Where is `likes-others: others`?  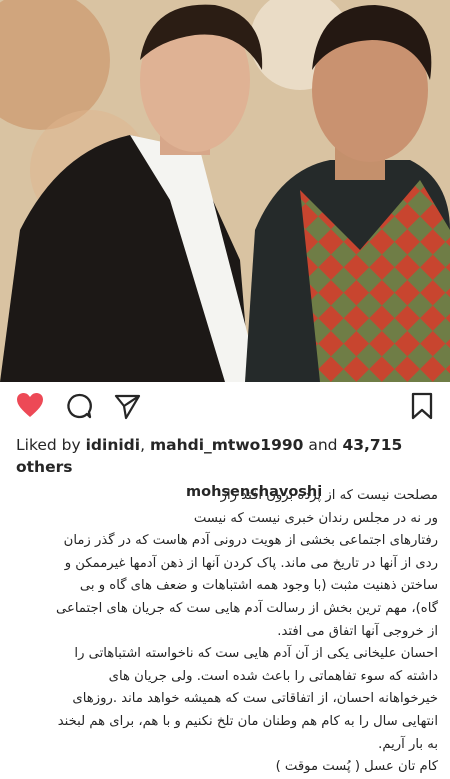
likes-others: others is located at coordinates (44, 467).